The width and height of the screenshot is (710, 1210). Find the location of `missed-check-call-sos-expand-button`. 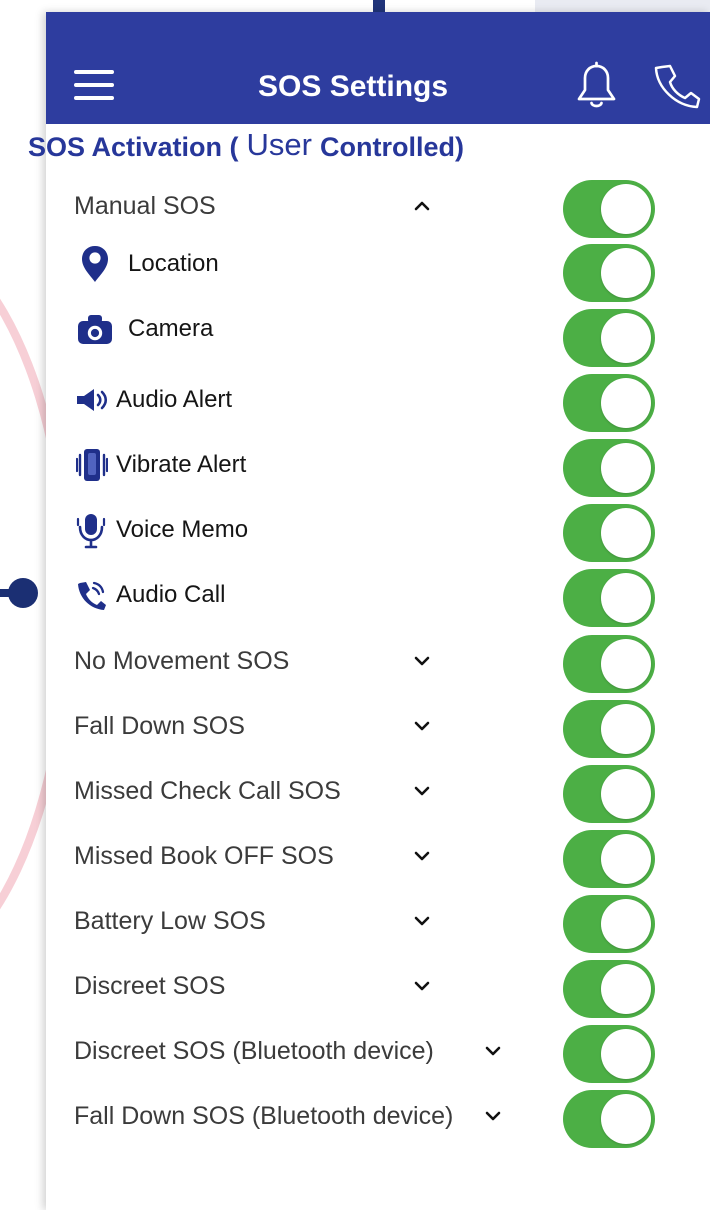

missed-check-call-sos-expand-button is located at coordinates (422, 791).